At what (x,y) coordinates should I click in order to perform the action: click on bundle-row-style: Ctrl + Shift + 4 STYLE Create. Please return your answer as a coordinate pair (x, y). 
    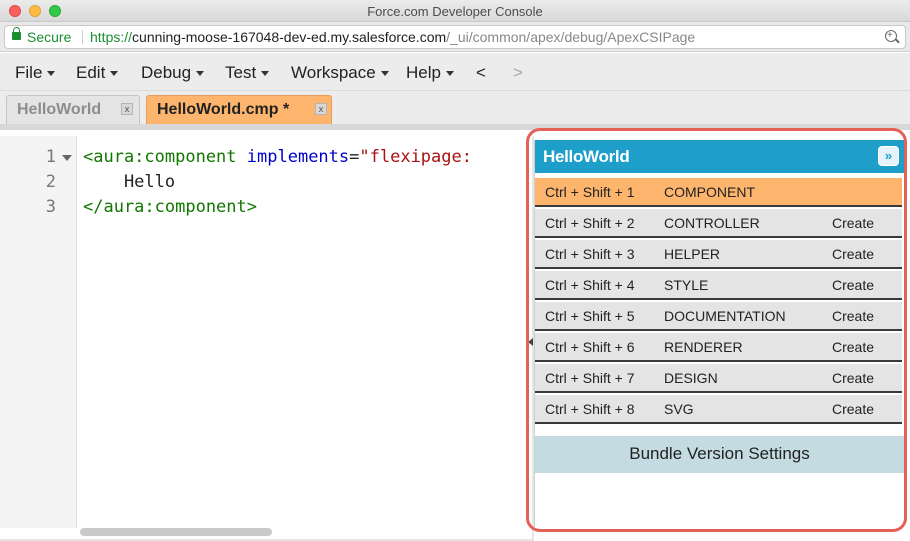
    Looking at the image, I should click on (718, 285).